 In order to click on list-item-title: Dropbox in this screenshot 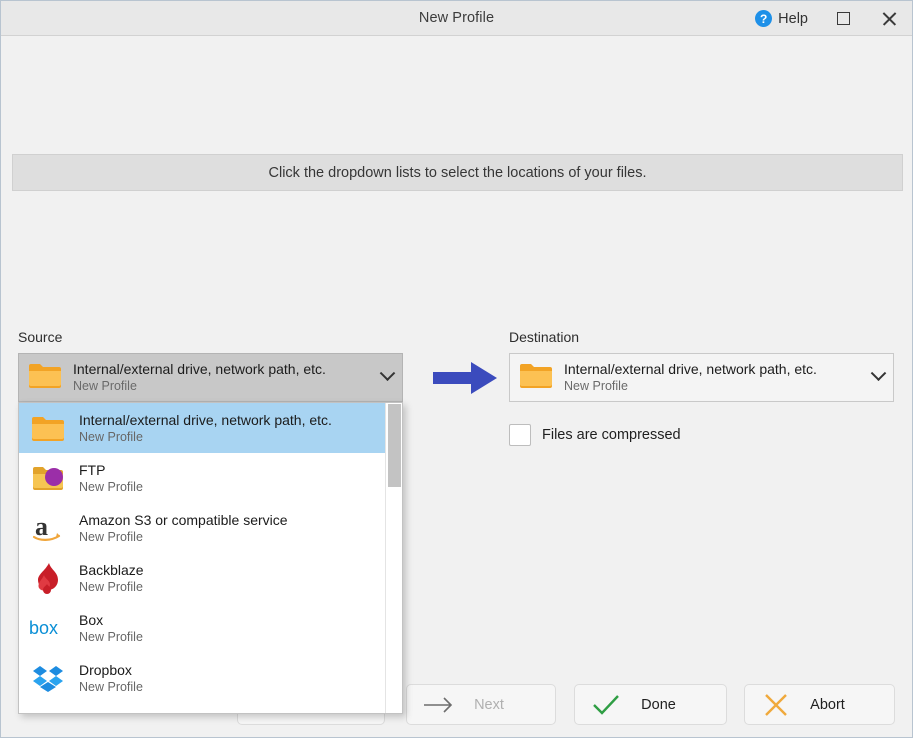, I will do `click(105, 669)`.